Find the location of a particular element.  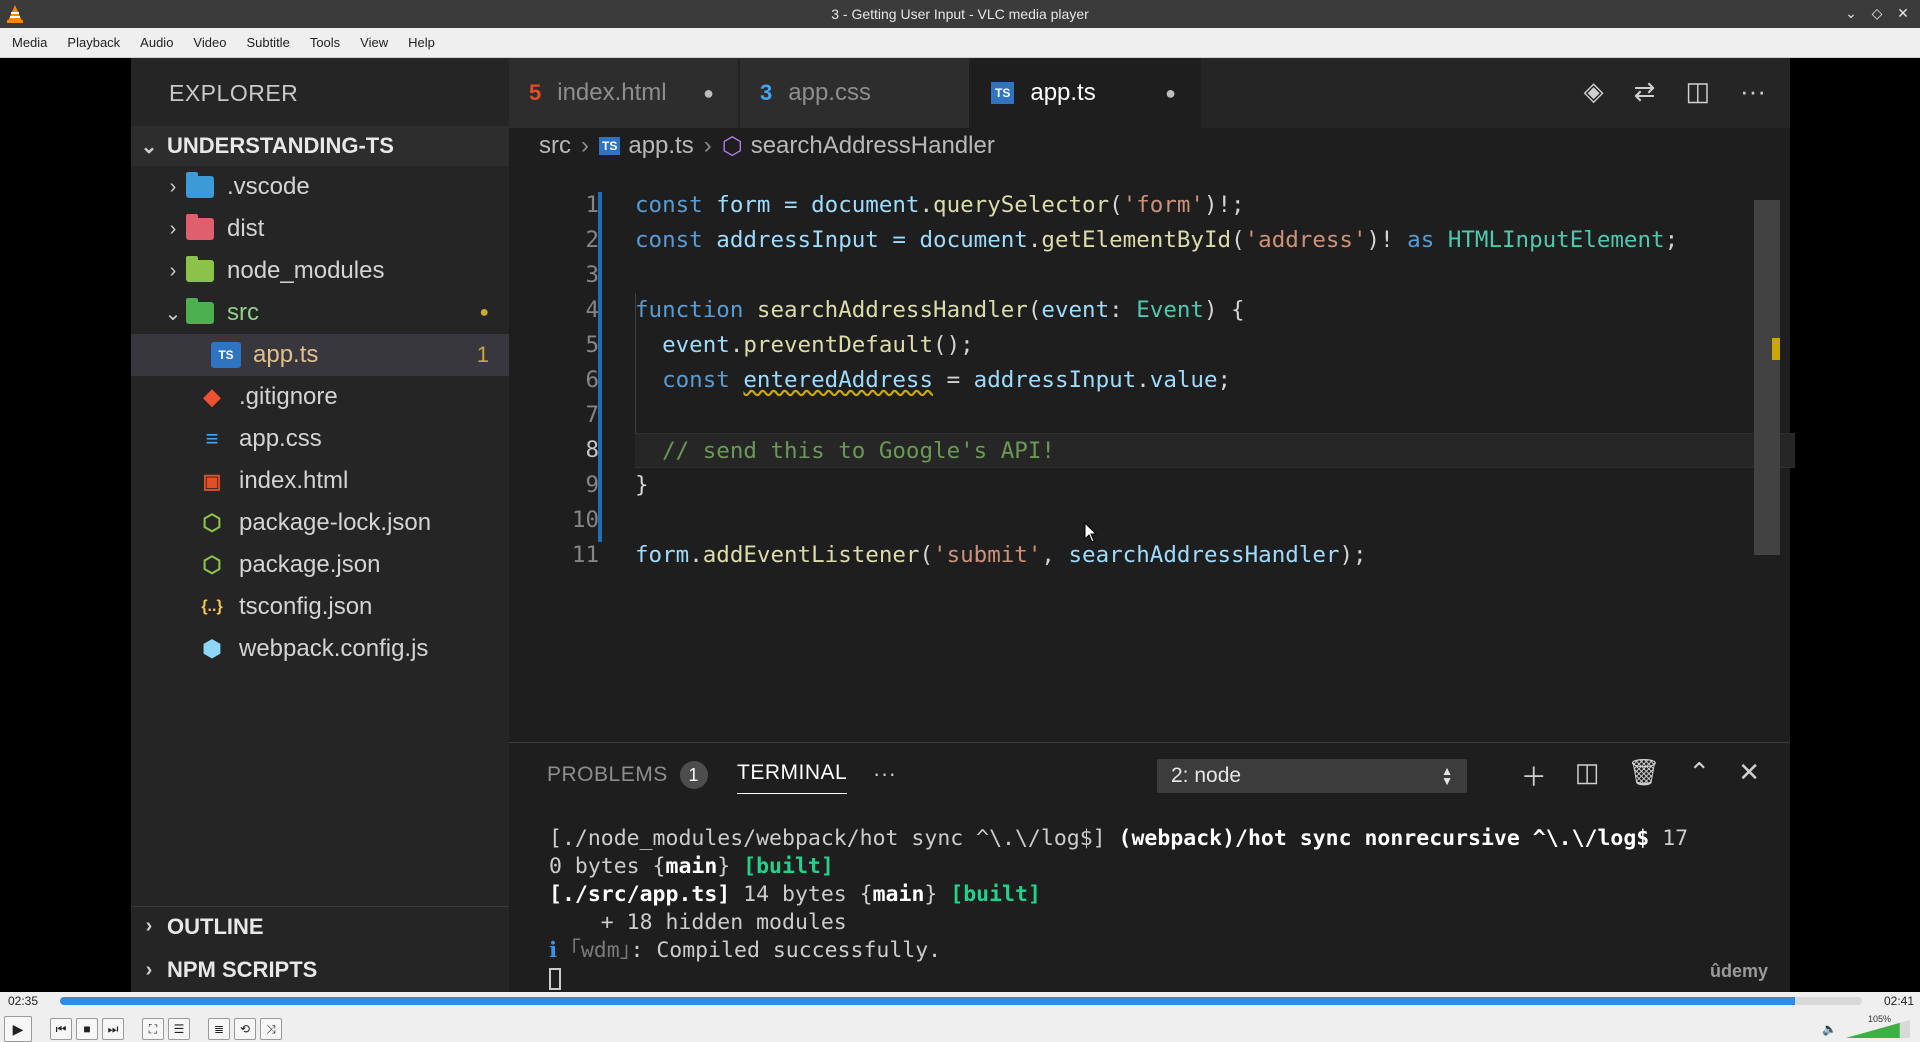

token: form is located at coordinates (662, 555).